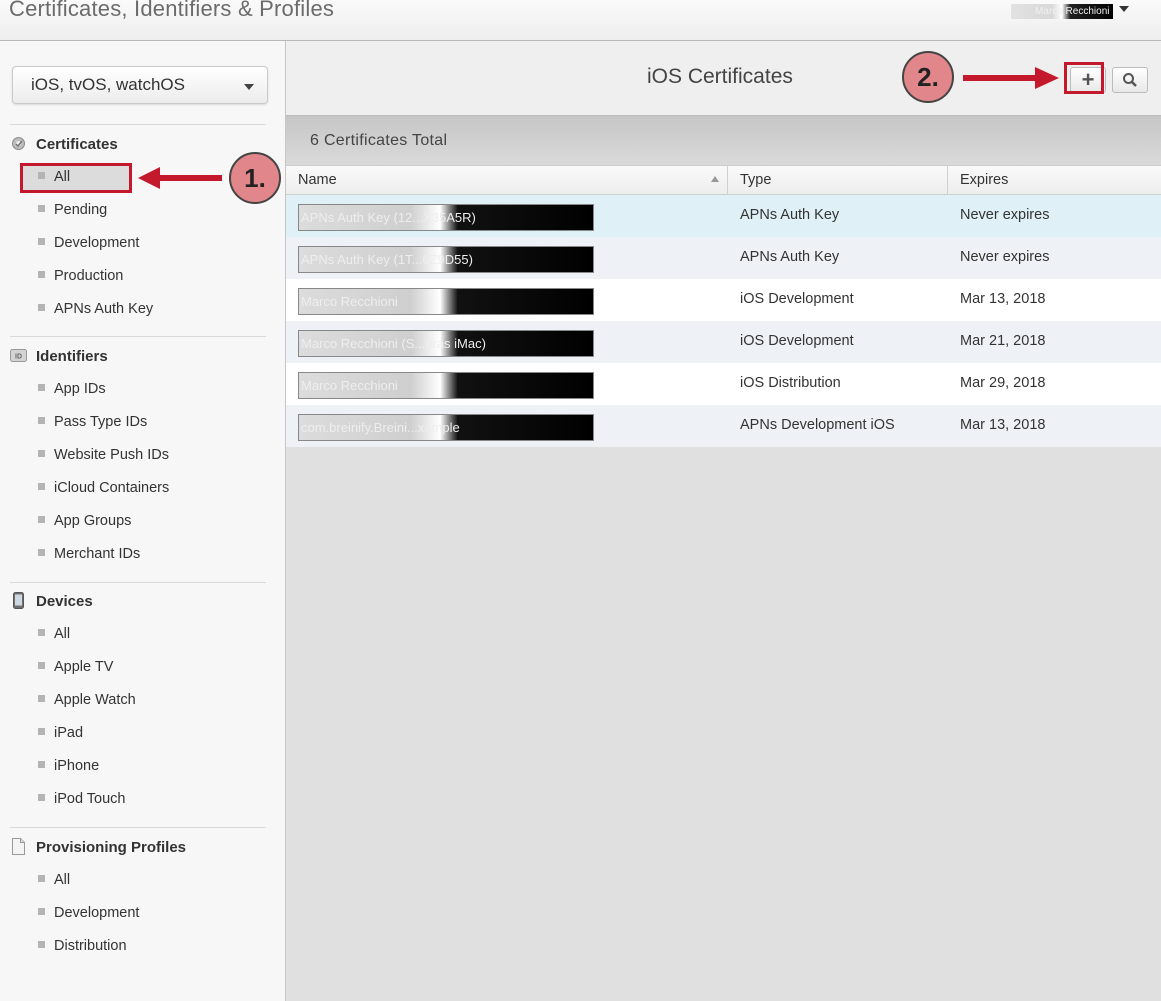 The height and width of the screenshot is (1001, 1161). What do you see at coordinates (1003, 341) in the screenshot?
I see `certificate-expires: Mar 21, 2018` at bounding box center [1003, 341].